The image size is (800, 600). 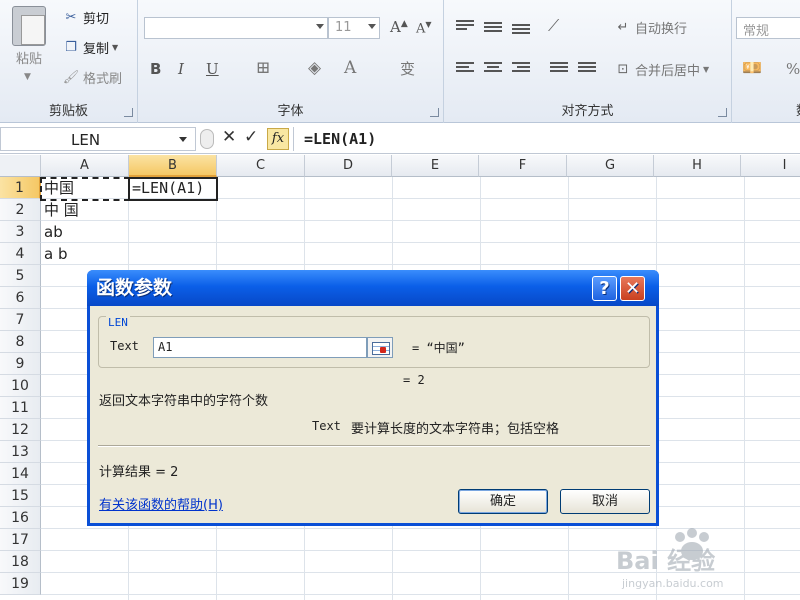 What do you see at coordinates (263, 68) in the screenshot?
I see `borders-icon: ⊞` at bounding box center [263, 68].